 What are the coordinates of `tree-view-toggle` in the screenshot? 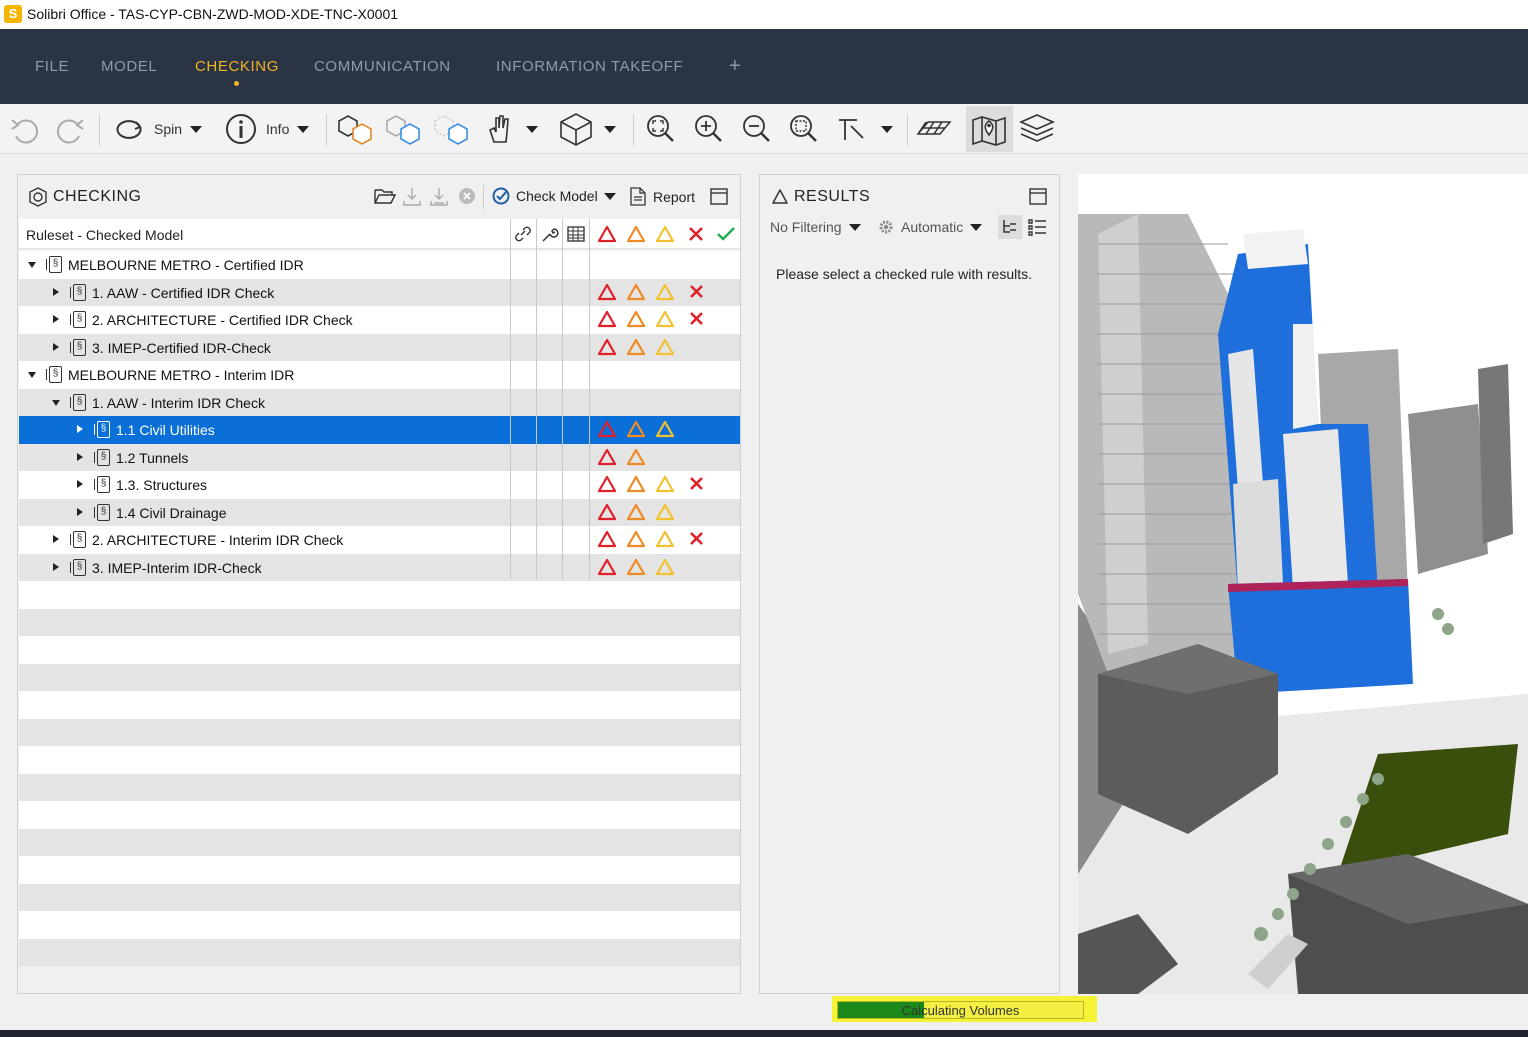 It's located at (1010, 227).